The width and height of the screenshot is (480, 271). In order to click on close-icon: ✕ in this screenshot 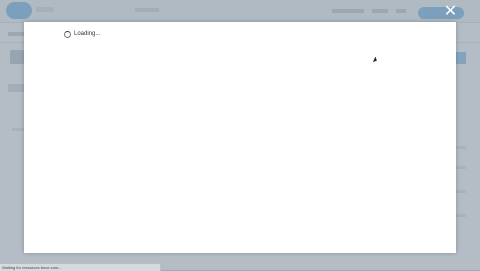, I will do `click(450, 11)`.